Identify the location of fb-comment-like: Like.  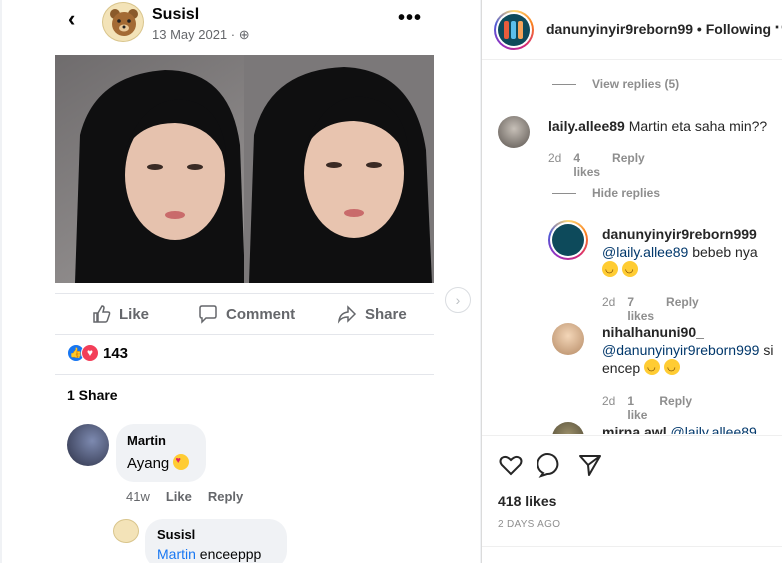
(178, 496).